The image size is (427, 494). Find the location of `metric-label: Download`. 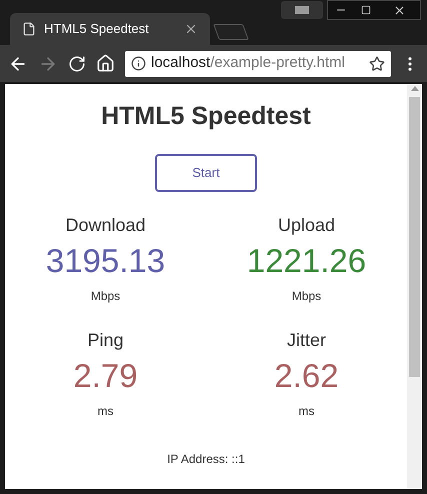

metric-label: Download is located at coordinates (105, 225).